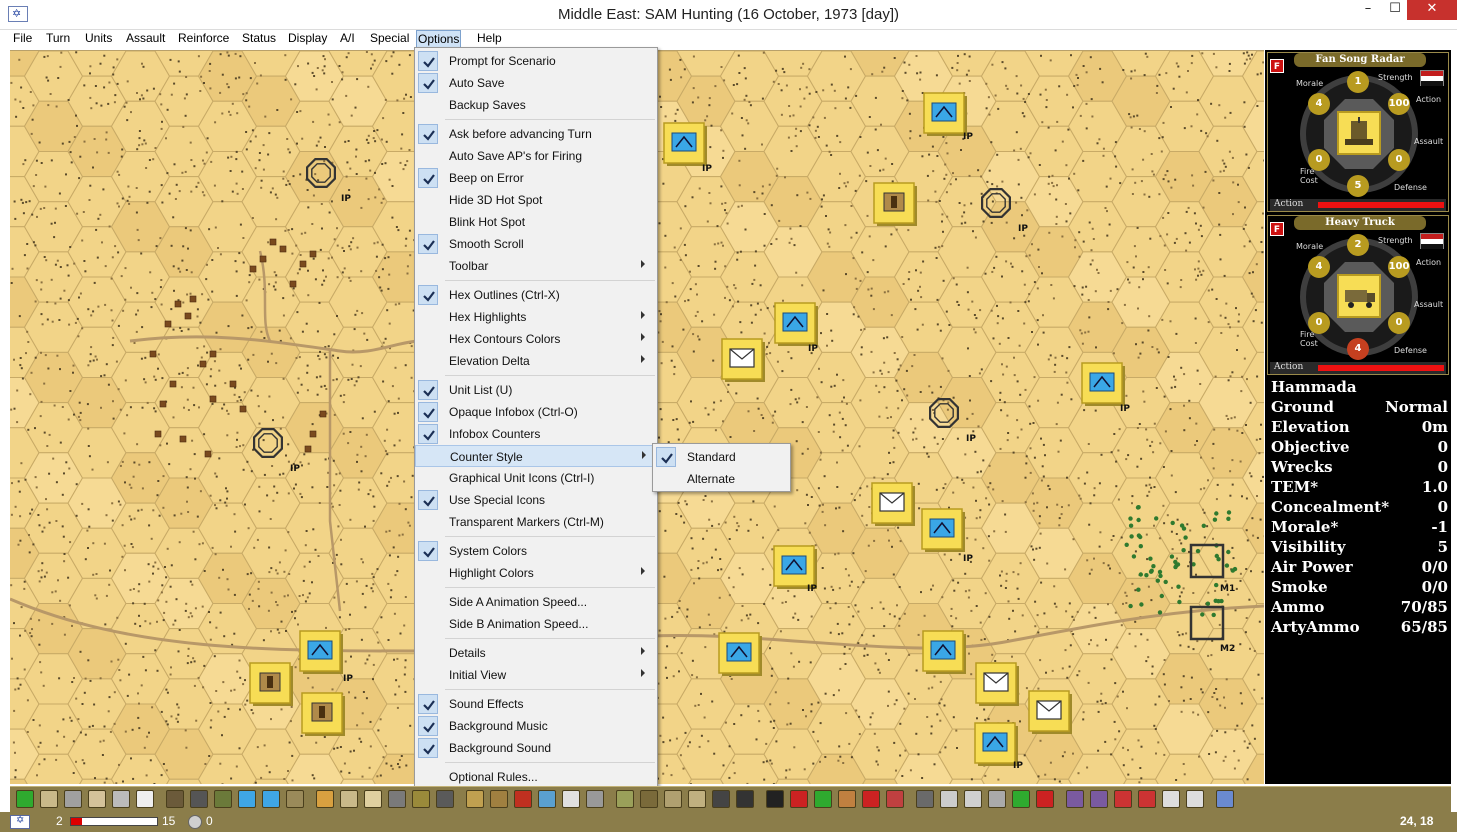 The width and height of the screenshot is (1457, 836). What do you see at coordinates (536, 222) in the screenshot?
I see `menu-item-blink-hot-spot: Blink Hot Spot` at bounding box center [536, 222].